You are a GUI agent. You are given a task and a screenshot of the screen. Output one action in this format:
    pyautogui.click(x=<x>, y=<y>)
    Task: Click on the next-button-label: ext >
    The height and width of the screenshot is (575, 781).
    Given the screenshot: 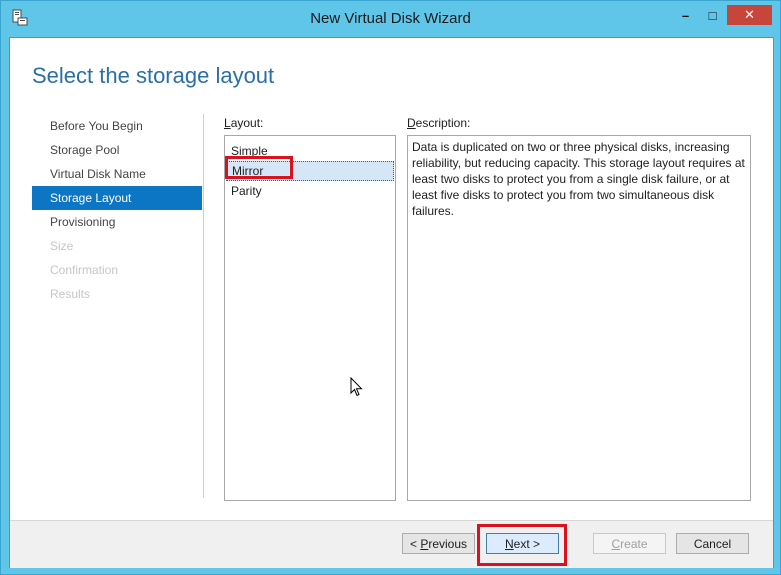 What is the action you would take?
    pyautogui.click(x=527, y=543)
    